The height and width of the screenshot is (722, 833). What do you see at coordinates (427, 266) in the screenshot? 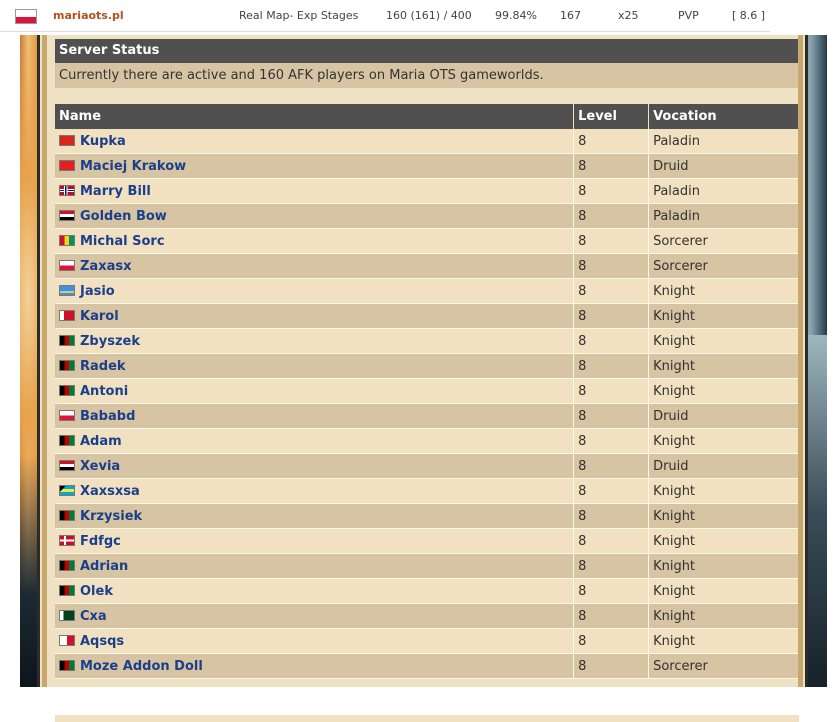
I see `table-row: Zaxasx 8 Sorcerer` at bounding box center [427, 266].